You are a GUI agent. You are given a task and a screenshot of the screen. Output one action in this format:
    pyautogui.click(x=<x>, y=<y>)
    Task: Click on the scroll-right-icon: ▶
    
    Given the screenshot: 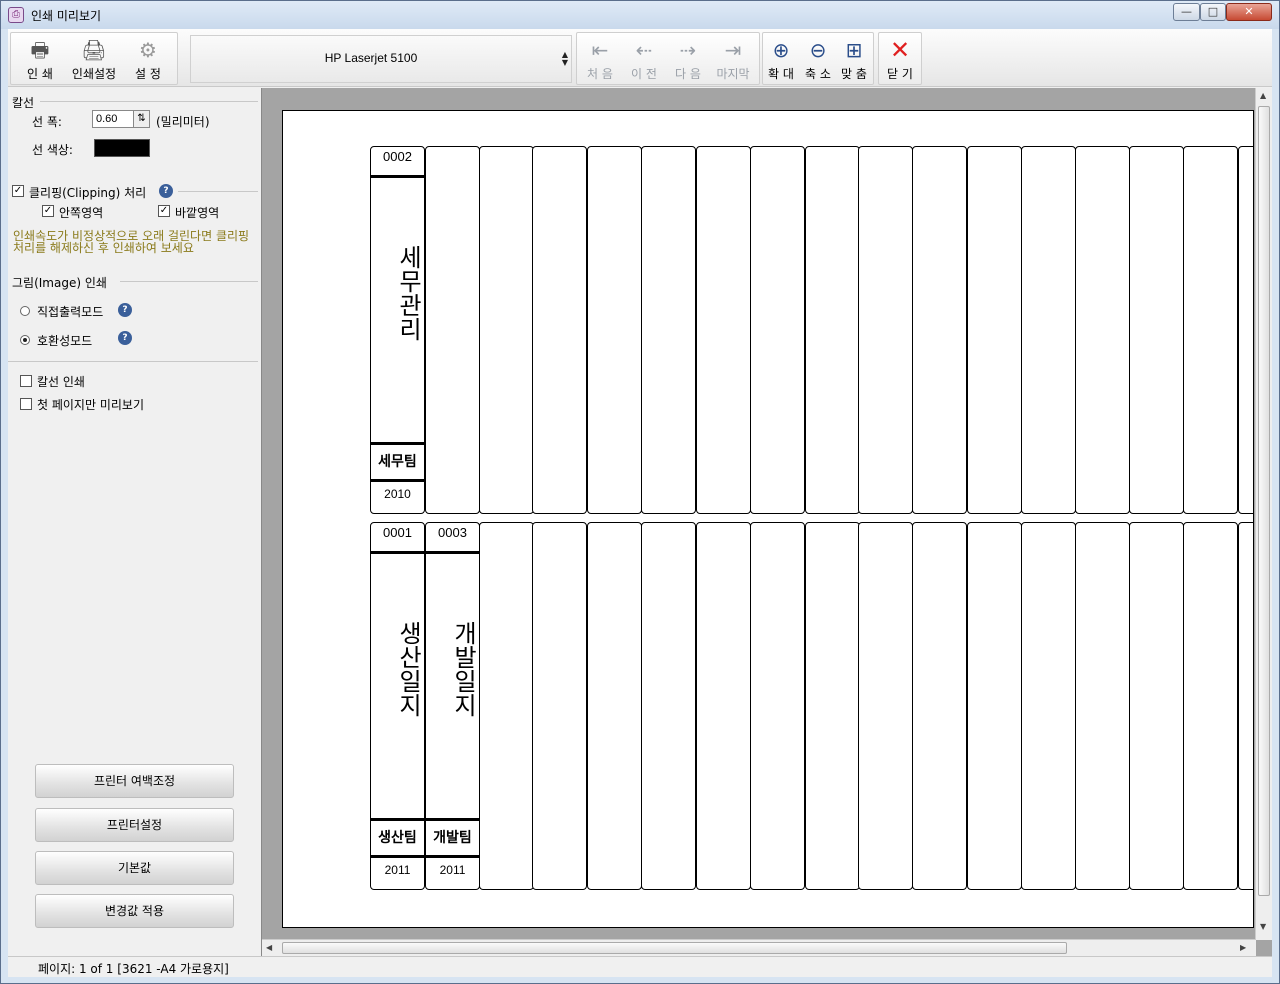 What is the action you would take?
    pyautogui.click(x=1243, y=947)
    